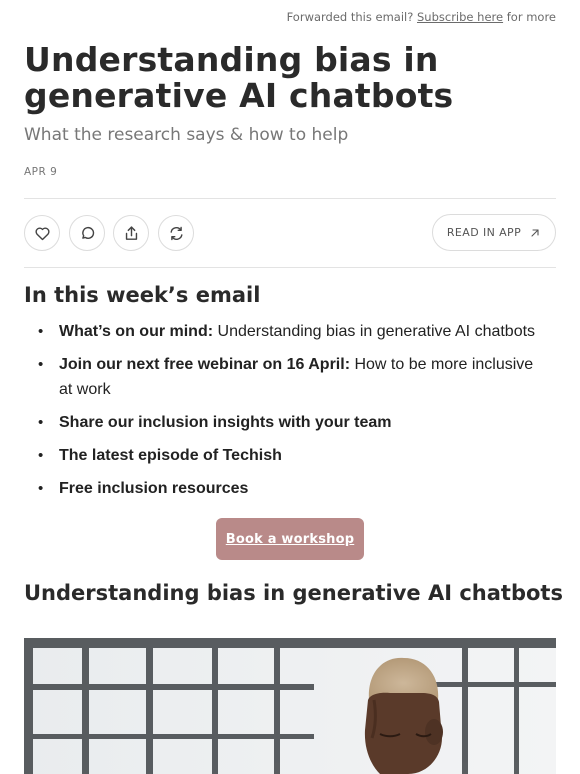 The height and width of the screenshot is (774, 580). I want to click on arrow-up-right-icon, so click(535, 232).